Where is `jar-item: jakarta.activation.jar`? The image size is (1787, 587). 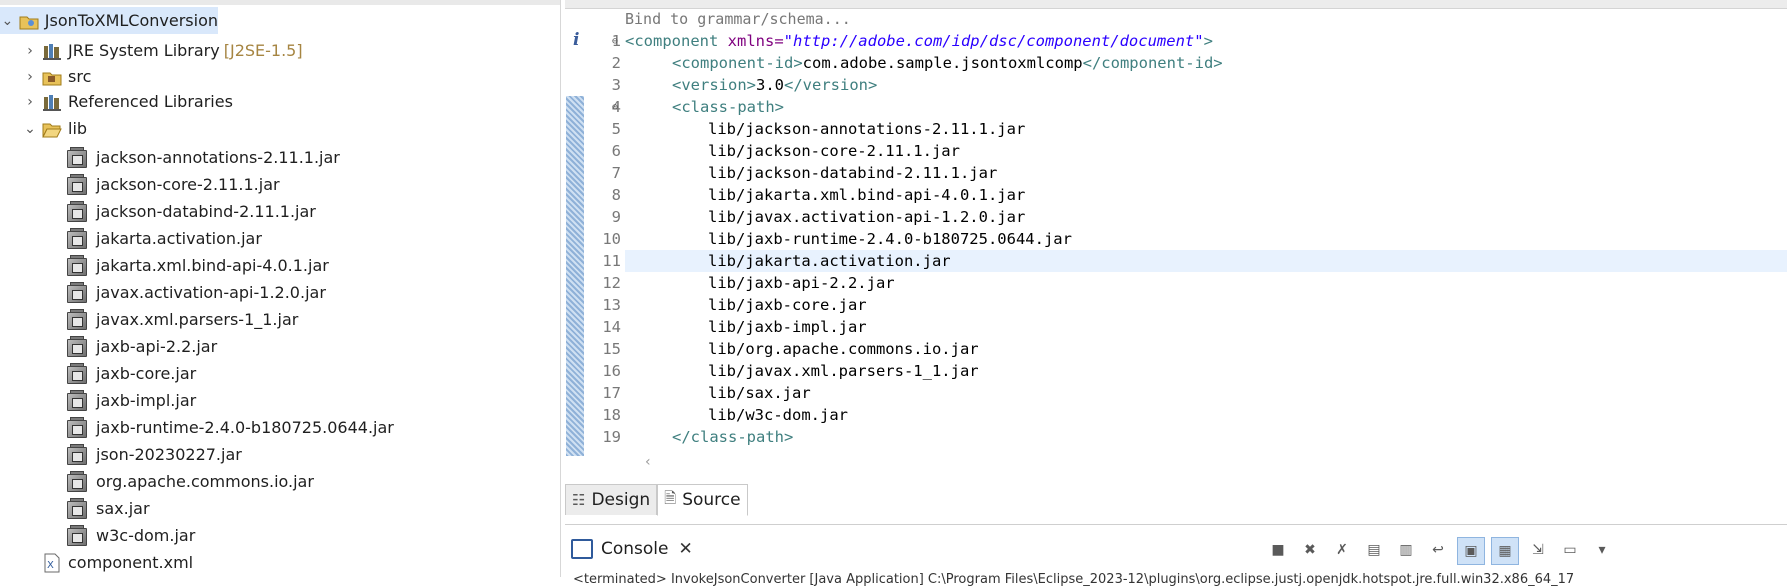 jar-item: jakarta.activation.jar is located at coordinates (164, 238).